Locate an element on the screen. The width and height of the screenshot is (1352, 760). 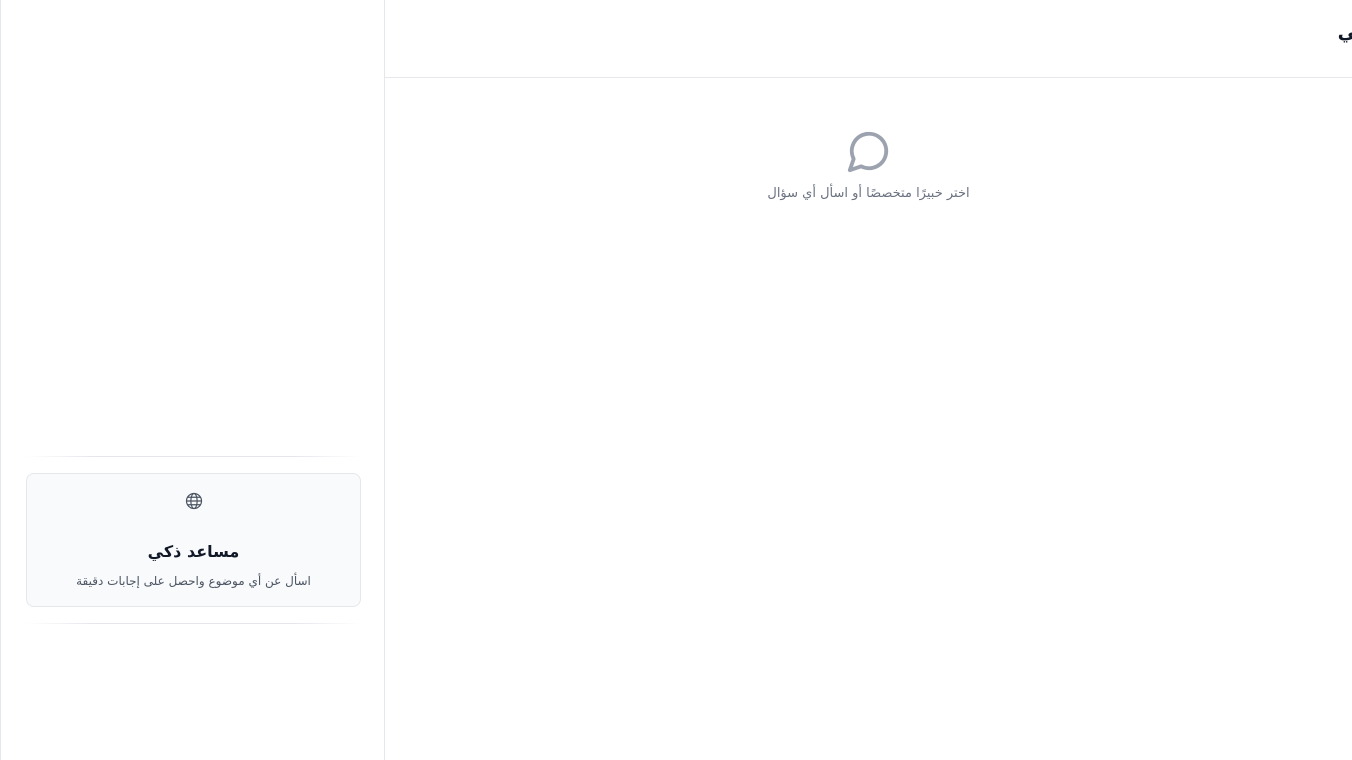
empty-state: اختر خبيرًا متخصصًا أو اسأل أي سؤال is located at coordinates (868, 164).